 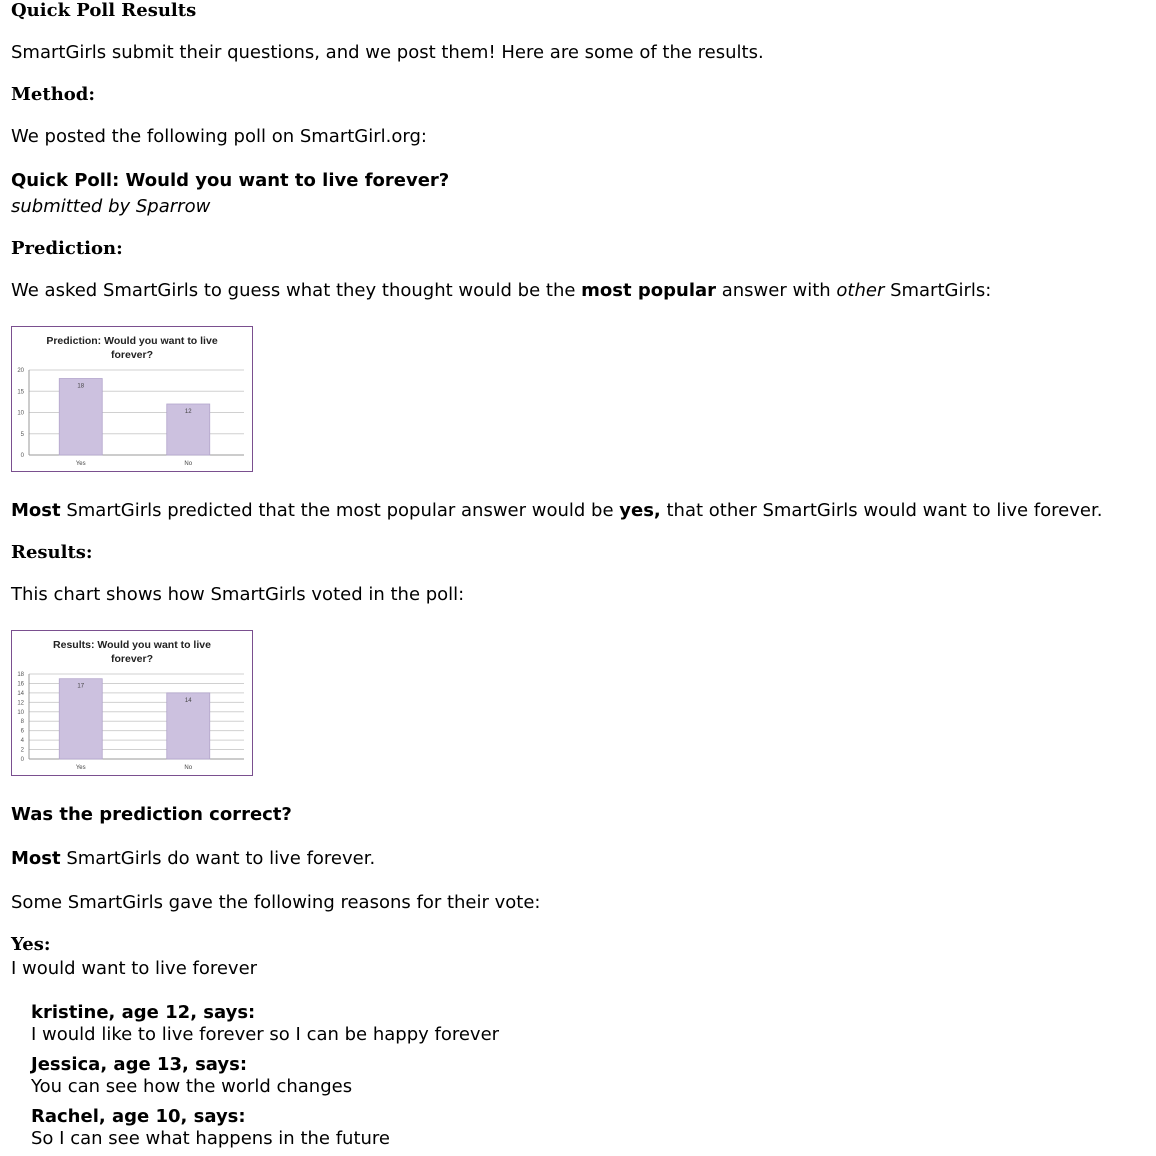 What do you see at coordinates (131, 341) in the screenshot?
I see `chart-title-line: Prediction: Would you want to live` at bounding box center [131, 341].